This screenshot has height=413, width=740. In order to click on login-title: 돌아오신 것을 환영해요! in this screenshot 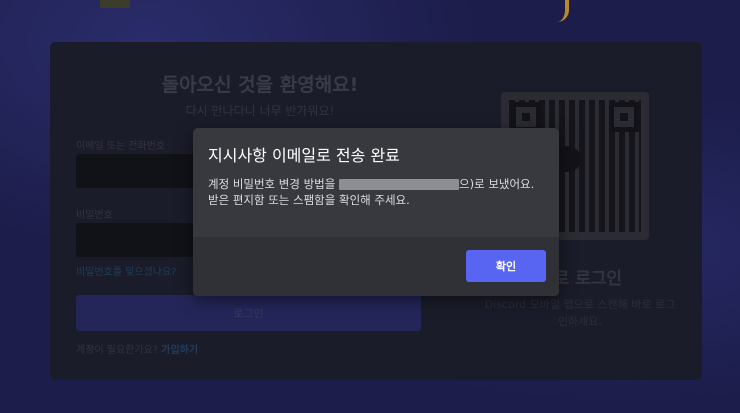, I will do `click(260, 85)`.